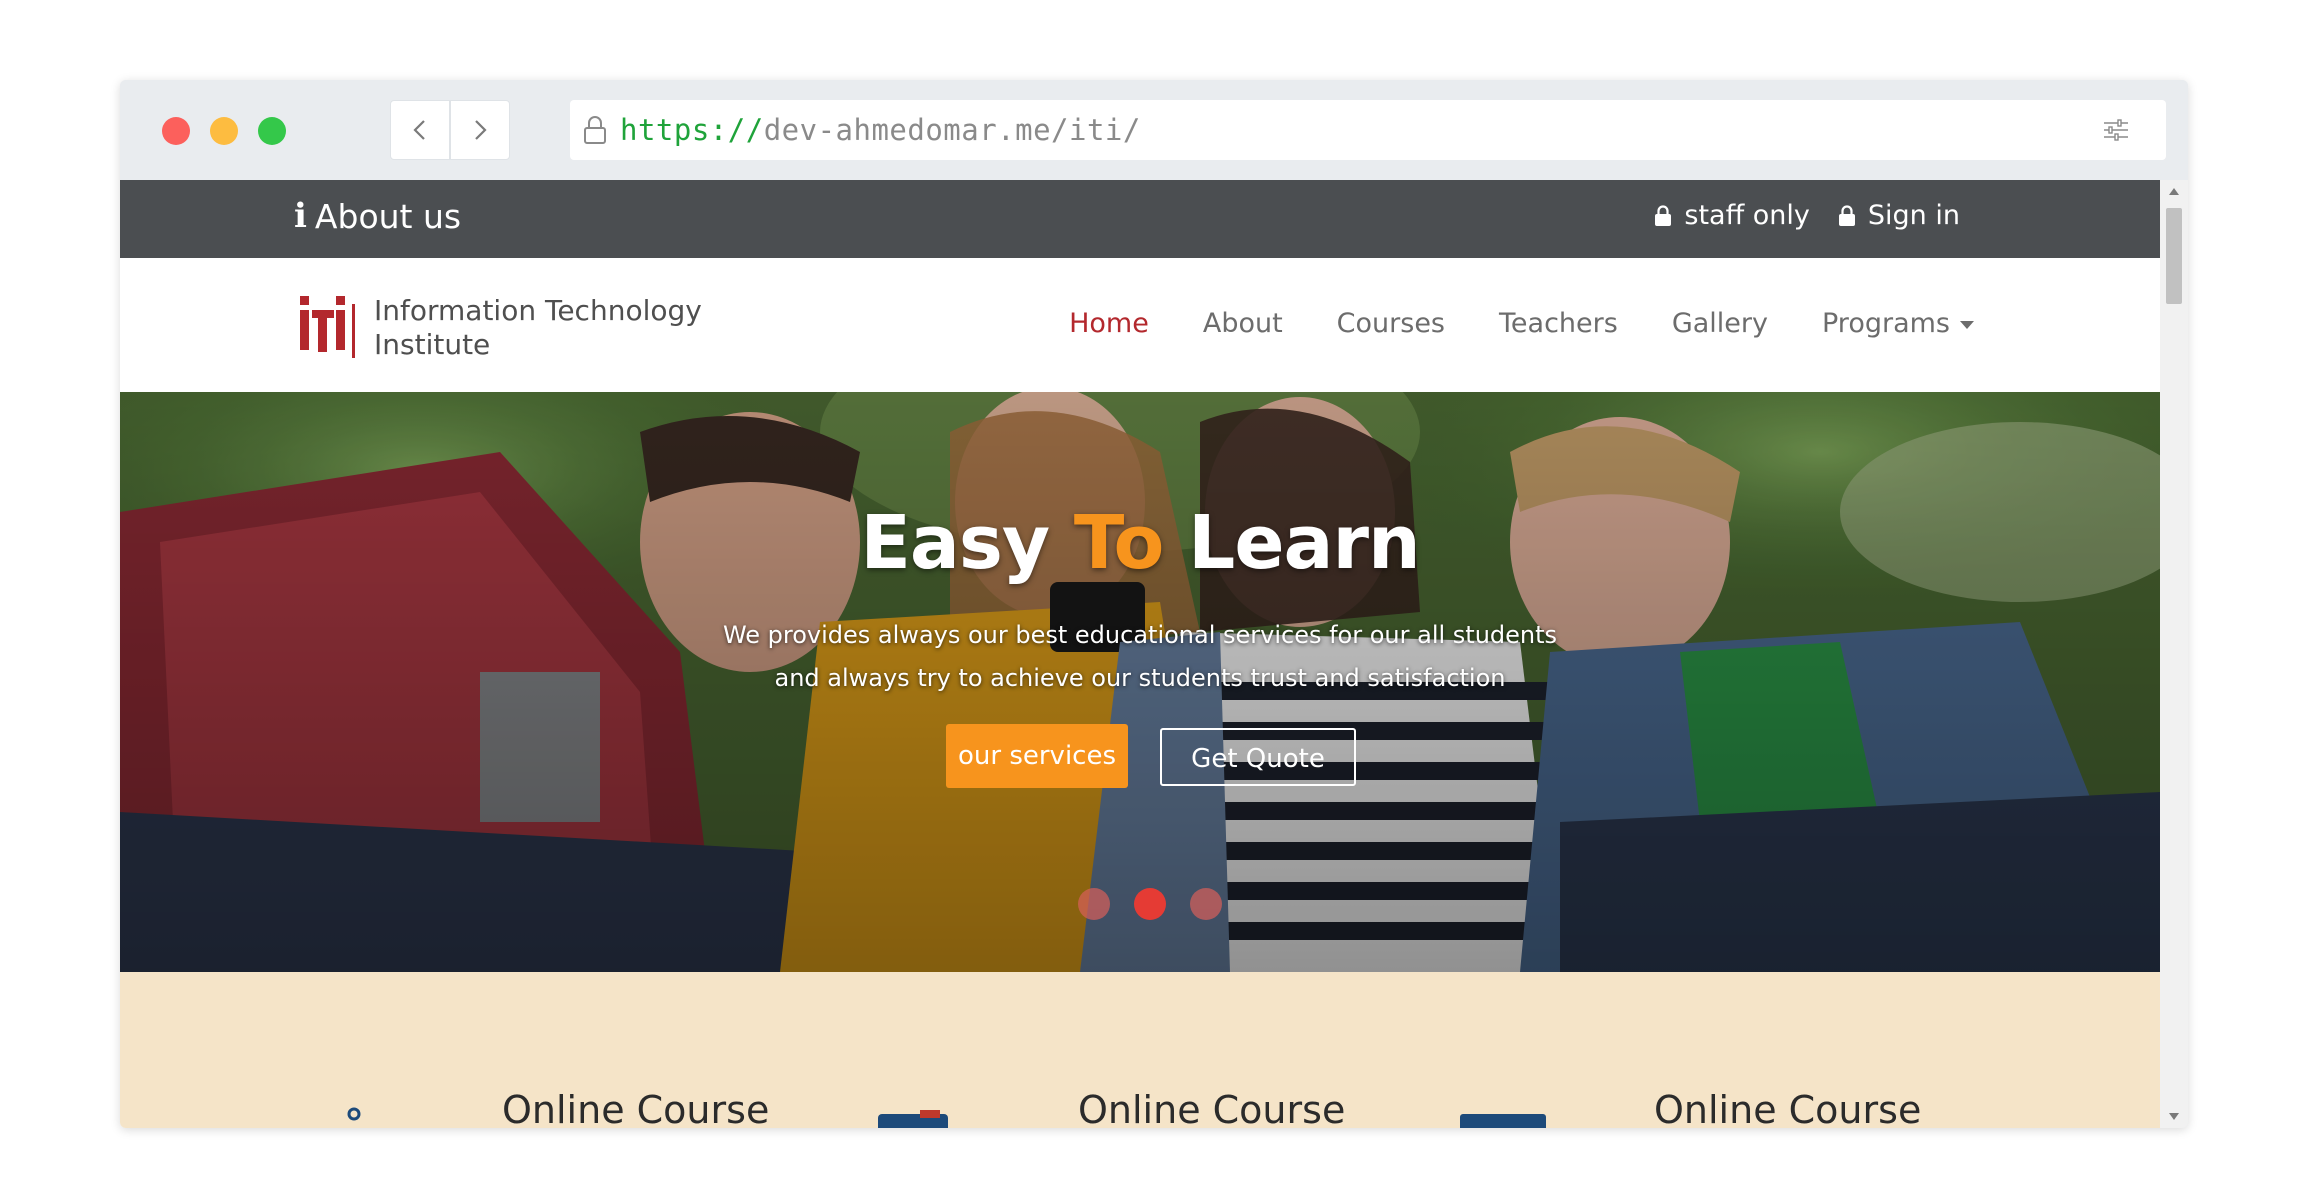 Image resolution: width=2300 pixels, height=1203 pixels. I want to click on hero-title-part-1: Easy, so click(955, 543).